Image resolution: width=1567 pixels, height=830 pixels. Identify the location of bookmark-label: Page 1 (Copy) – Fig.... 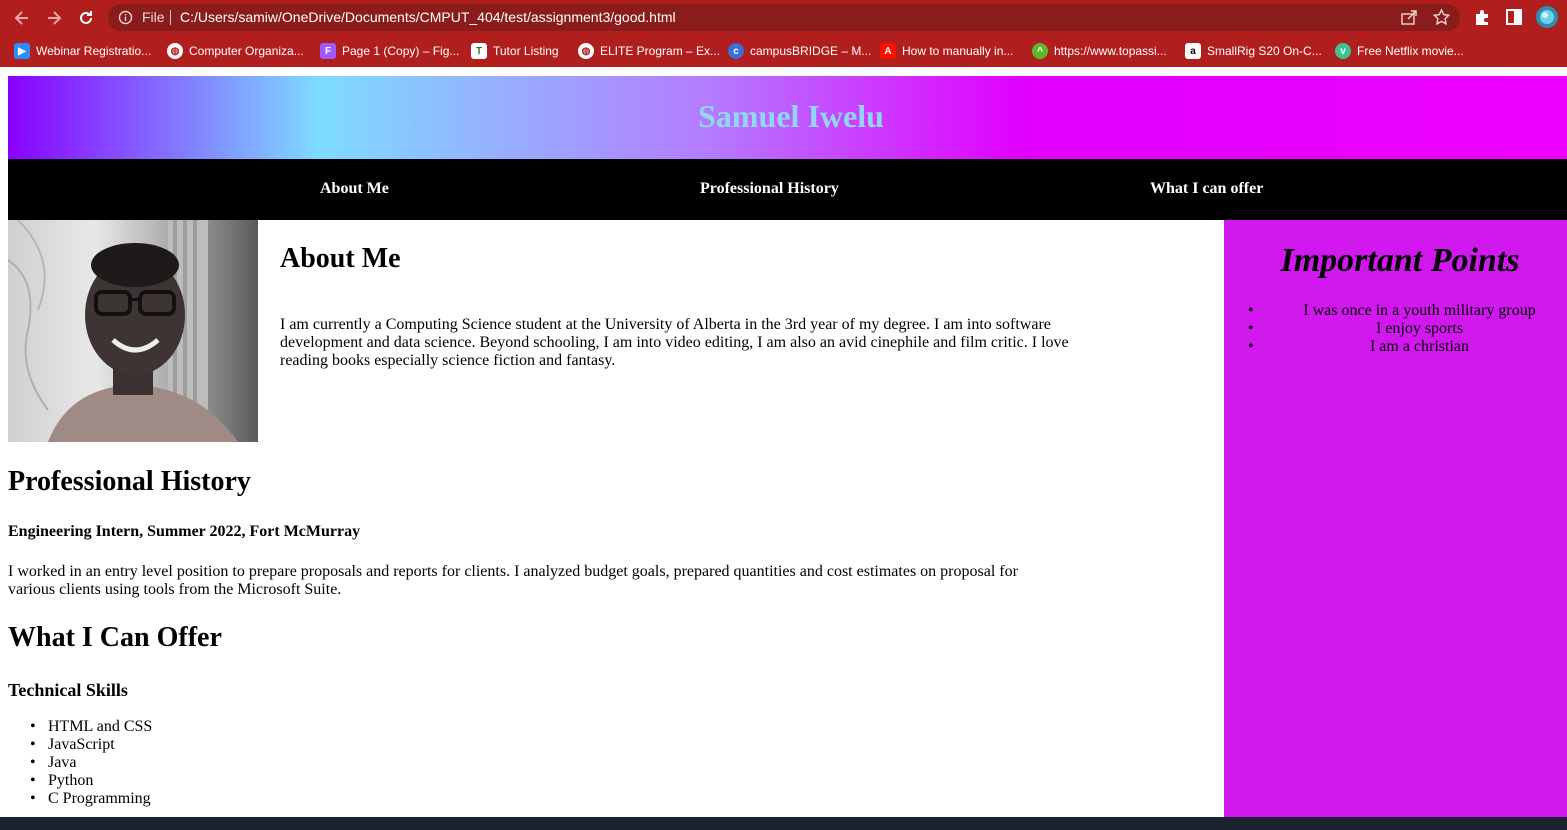
(401, 51).